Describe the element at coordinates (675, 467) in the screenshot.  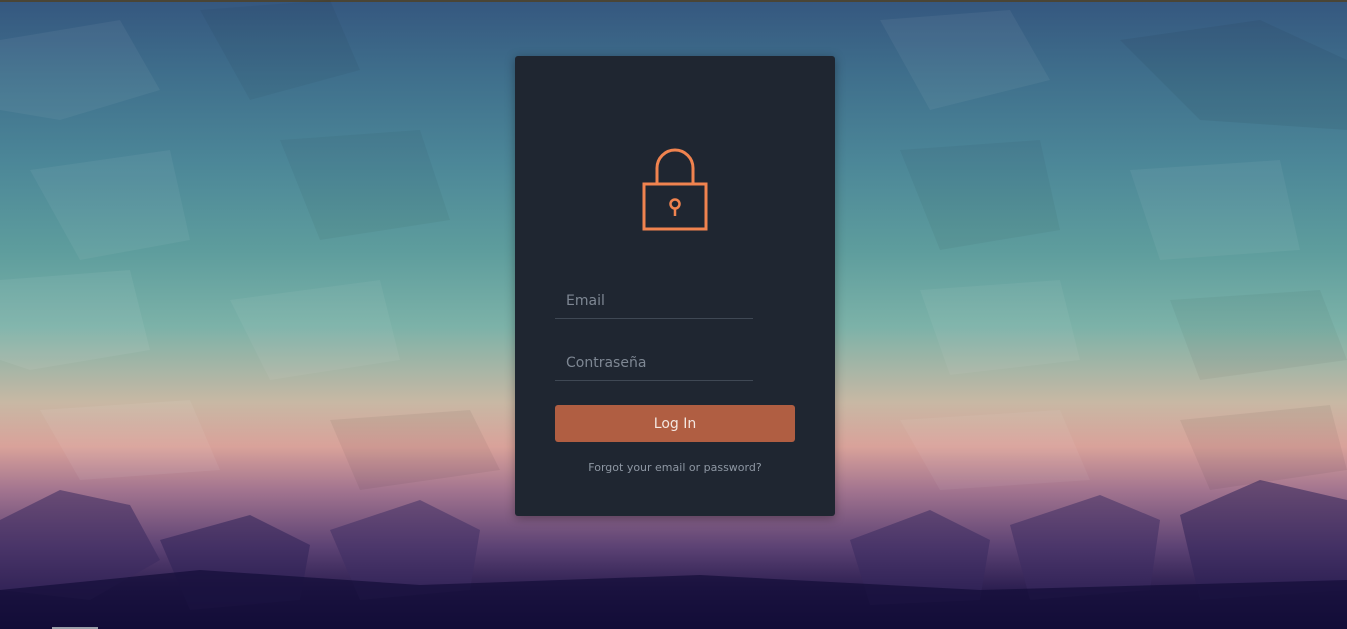
I see `forgot-credentials-link: Forgot your email or password?` at that location.